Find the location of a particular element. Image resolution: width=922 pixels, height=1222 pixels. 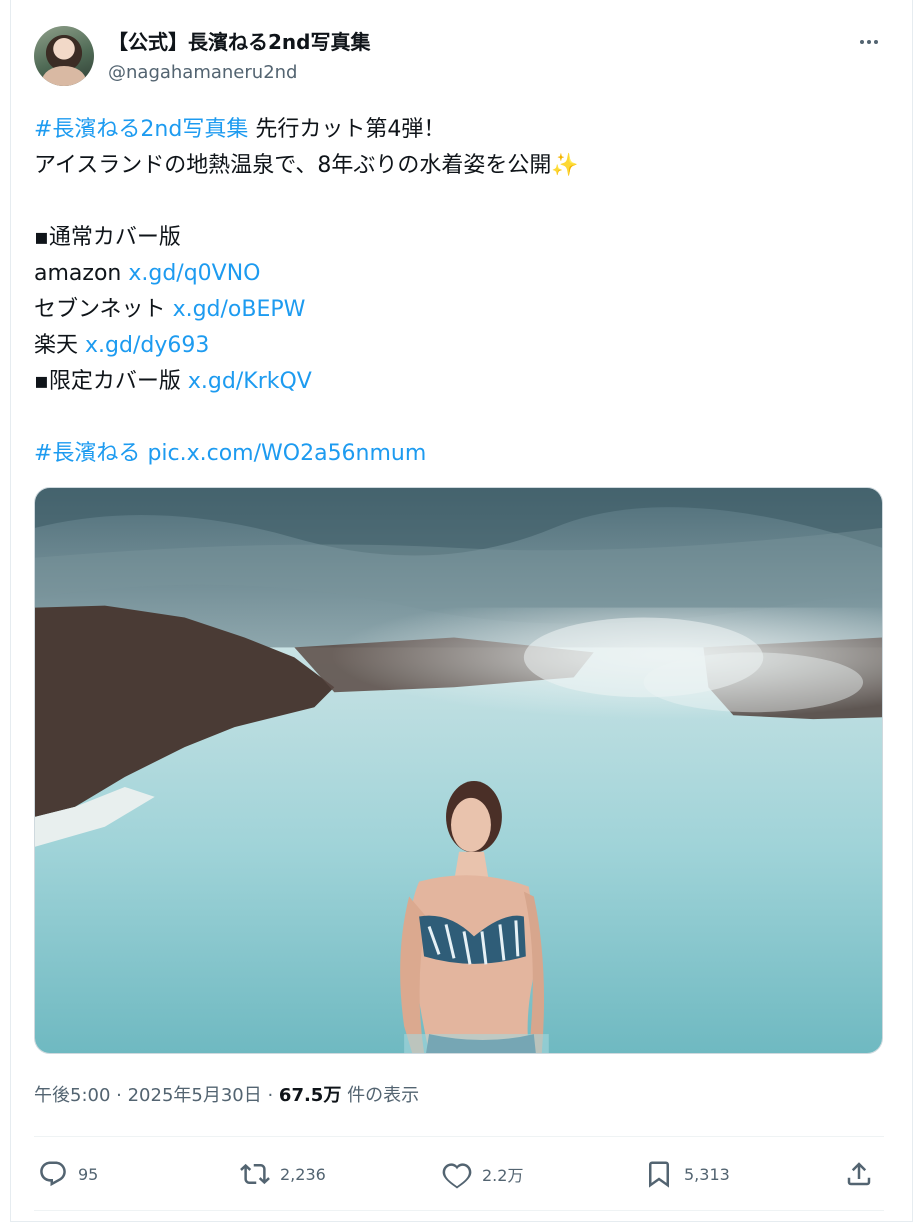

reply-count: 95 is located at coordinates (88, 1174).